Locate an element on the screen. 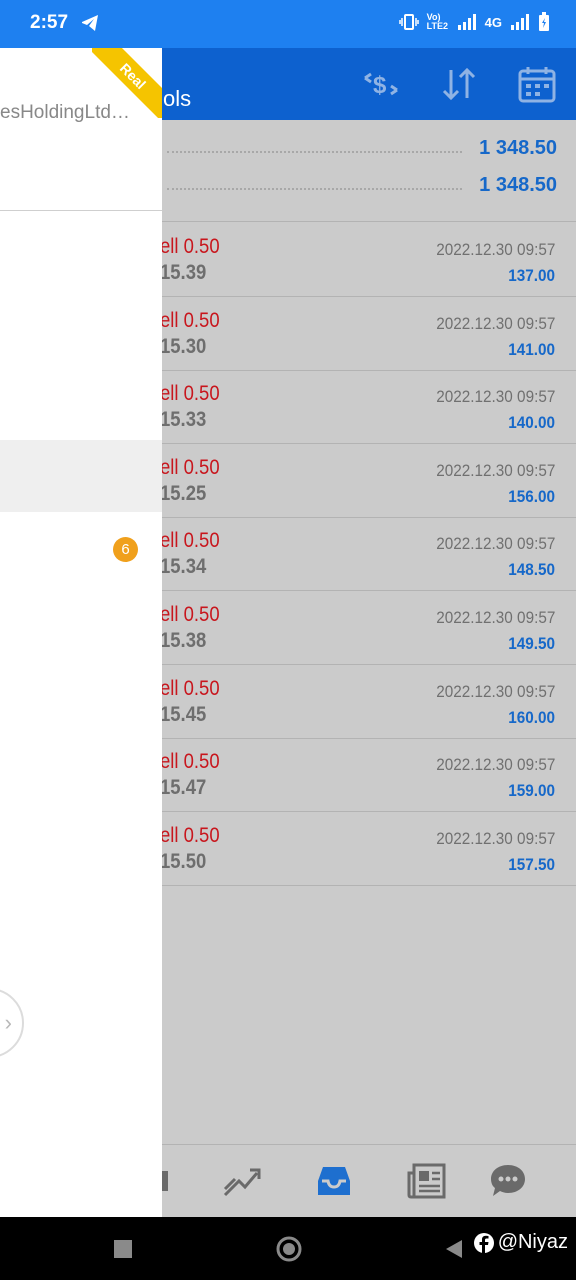  drawer-item-selected is located at coordinates (81, 476).